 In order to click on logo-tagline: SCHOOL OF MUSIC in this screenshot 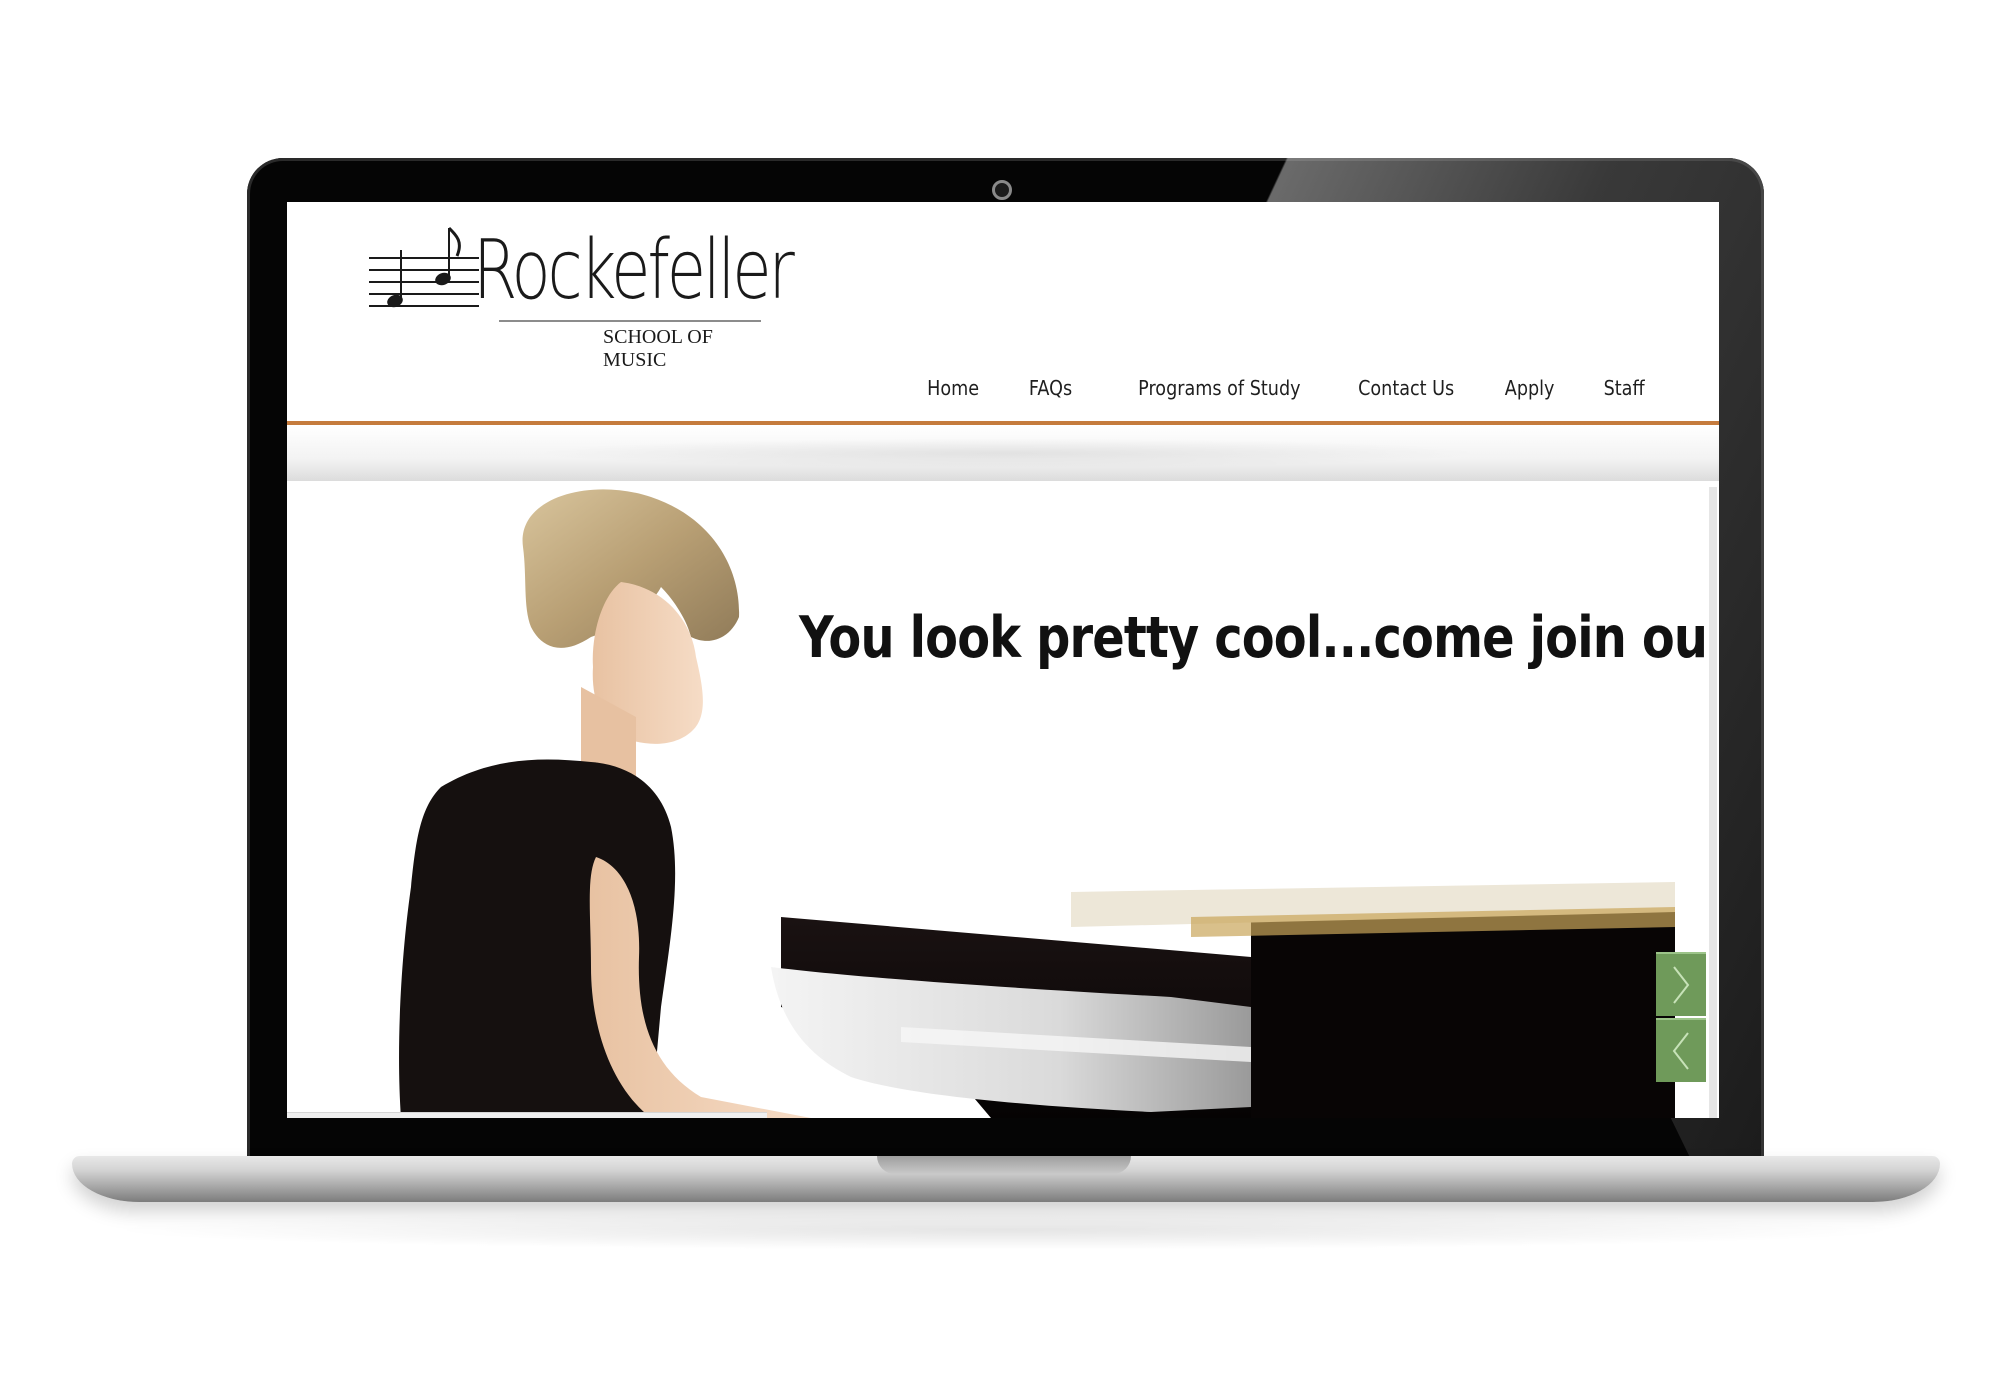, I will do `click(658, 348)`.